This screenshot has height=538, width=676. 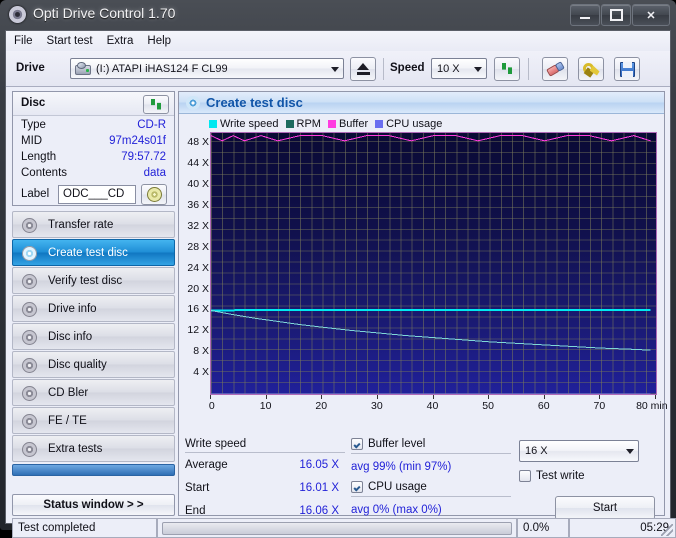 I want to click on status-message-cell: Test completed, so click(x=84, y=528).